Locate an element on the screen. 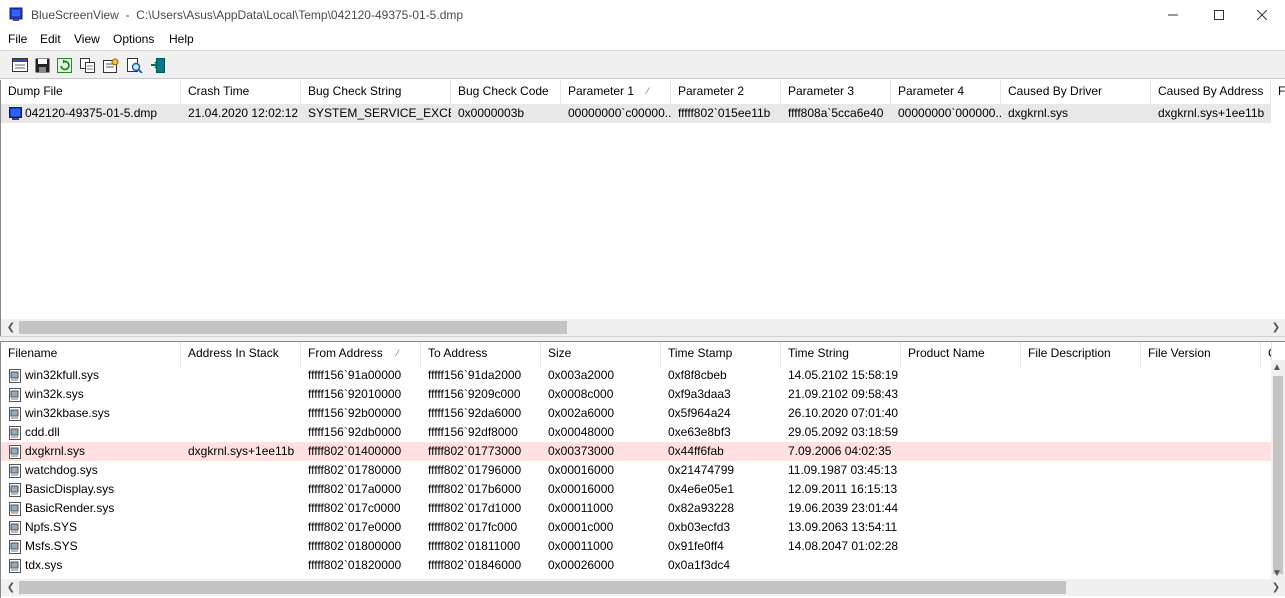  options-button is located at coordinates (111, 65).